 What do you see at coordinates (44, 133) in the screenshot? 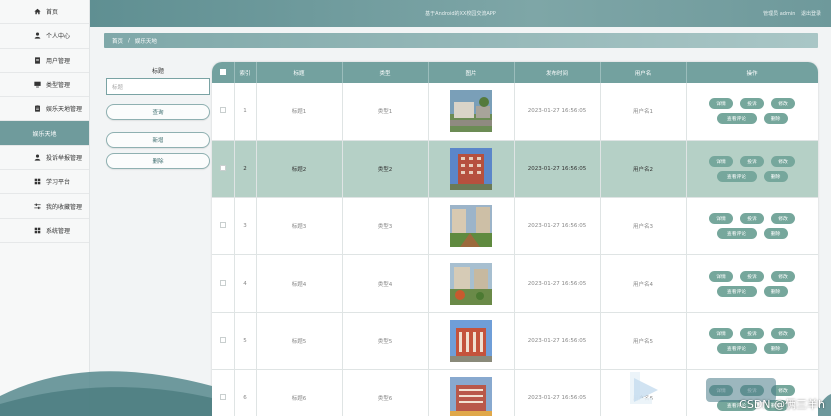
I see `sidebar-item: 娱乐天地` at bounding box center [44, 133].